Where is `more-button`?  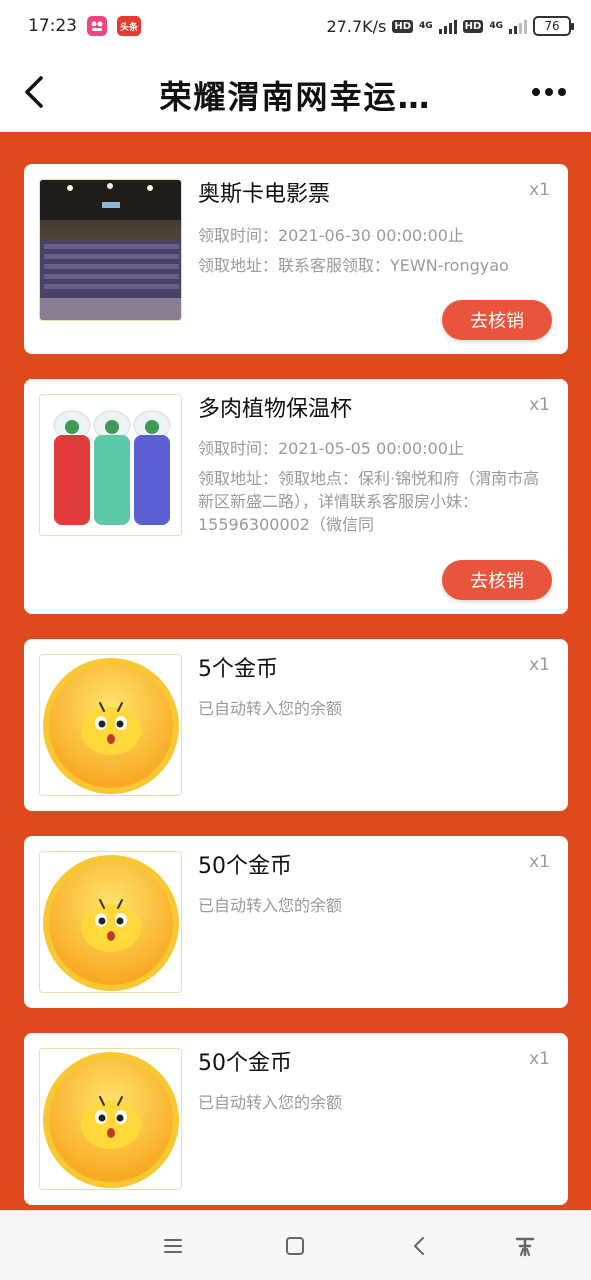
more-button is located at coordinates (549, 92).